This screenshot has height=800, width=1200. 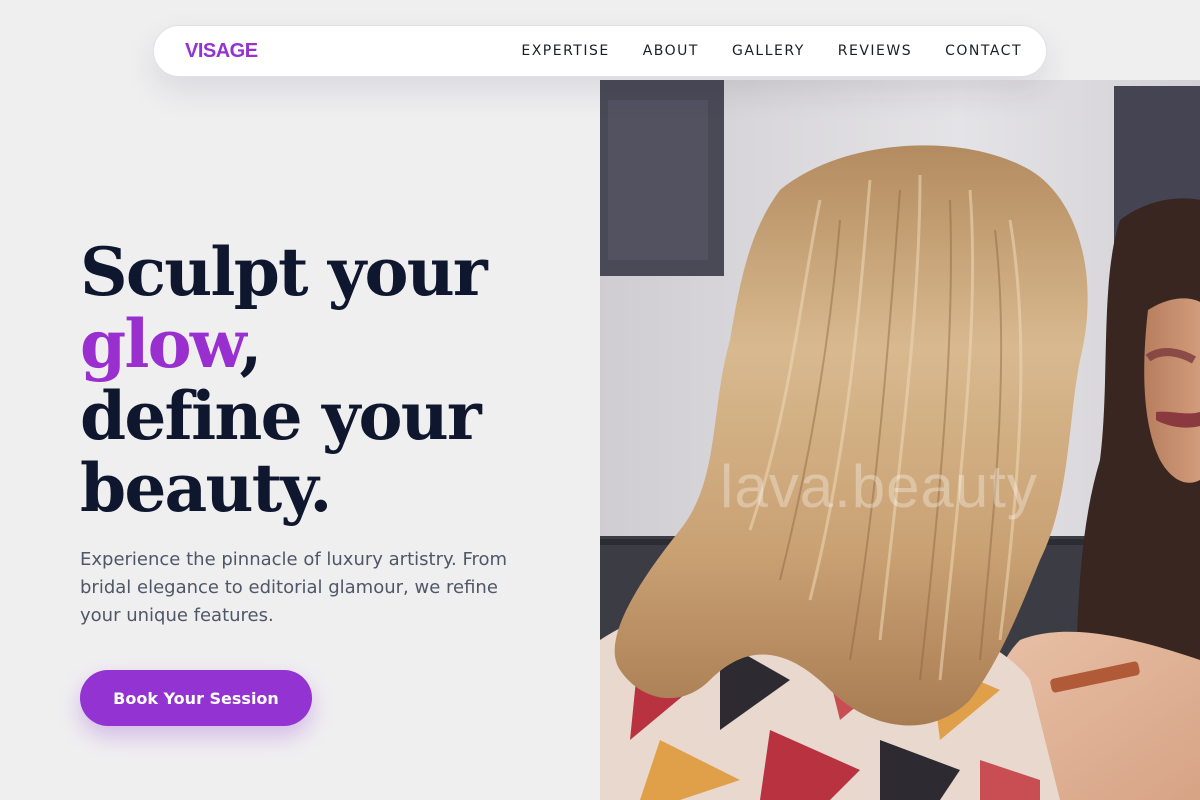 What do you see at coordinates (206, 488) in the screenshot?
I see `headline-line-4: beauty.` at bounding box center [206, 488].